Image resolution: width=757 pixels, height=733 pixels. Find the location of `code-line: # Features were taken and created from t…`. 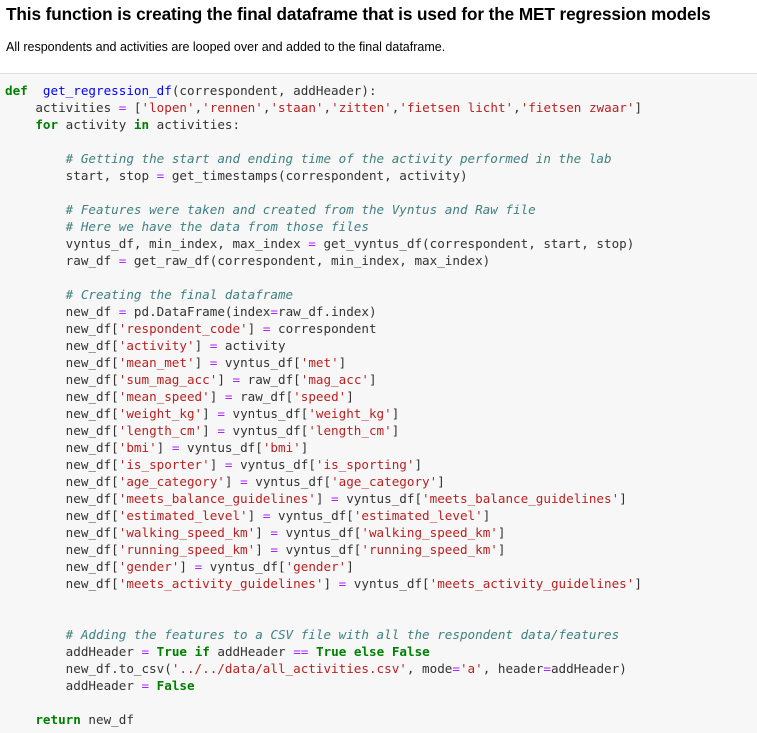

code-line: # Features were taken and created from t… is located at coordinates (323, 209).